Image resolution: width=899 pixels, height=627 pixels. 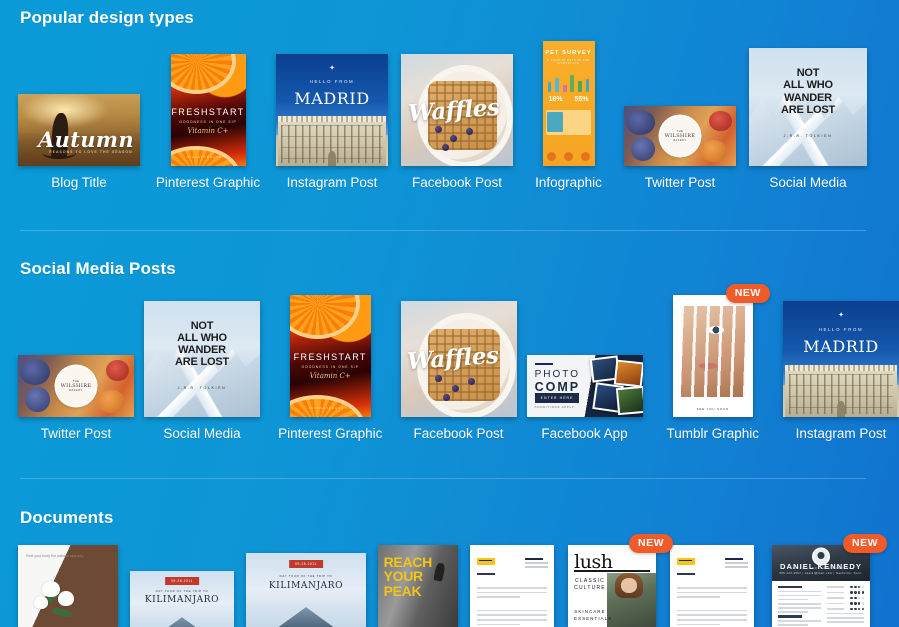 I want to click on card-facebook-post: Waffles Facebook Post, so click(x=457, y=122).